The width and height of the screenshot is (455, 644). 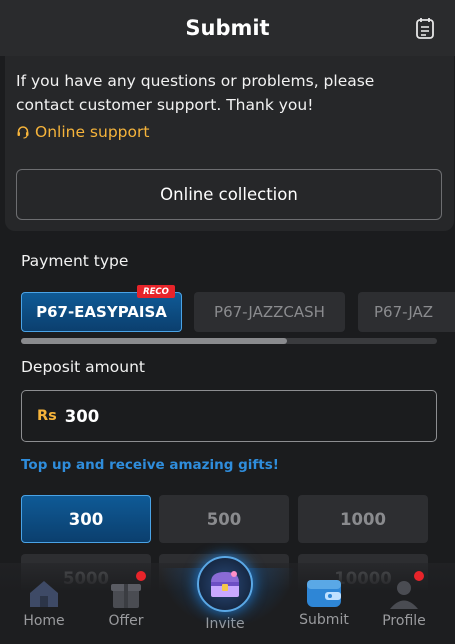 I want to click on profile-notification-dot, so click(x=419, y=576).